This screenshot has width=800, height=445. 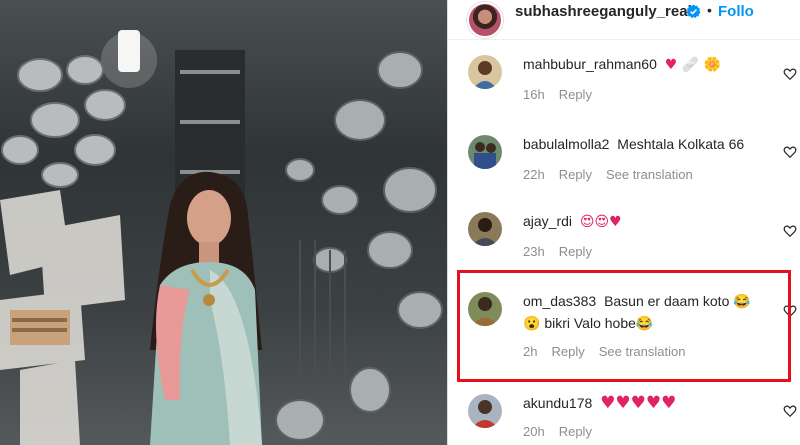 I want to click on comment-time: 2h, so click(x=530, y=351).